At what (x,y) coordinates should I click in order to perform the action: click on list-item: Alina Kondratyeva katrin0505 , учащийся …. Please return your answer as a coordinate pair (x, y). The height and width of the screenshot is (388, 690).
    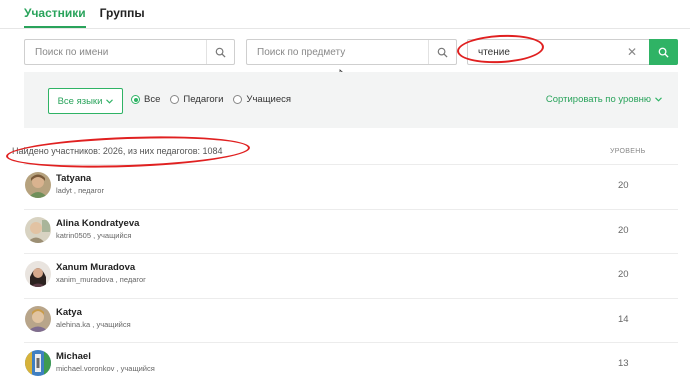
    Looking at the image, I should click on (351, 231).